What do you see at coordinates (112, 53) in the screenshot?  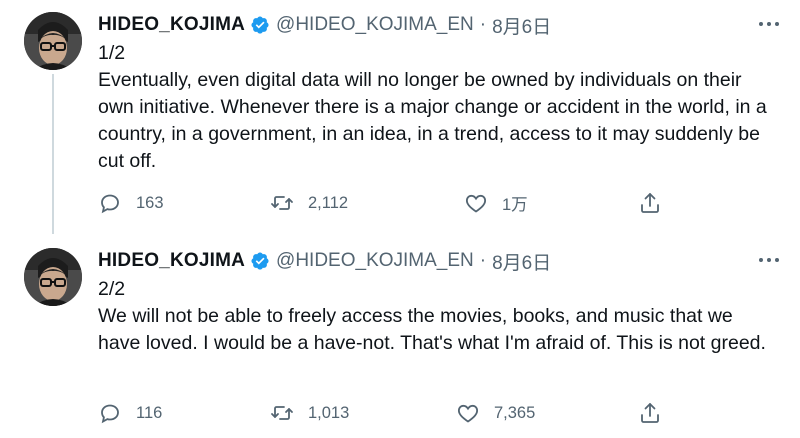 I see `thread-counter: 1/2` at bounding box center [112, 53].